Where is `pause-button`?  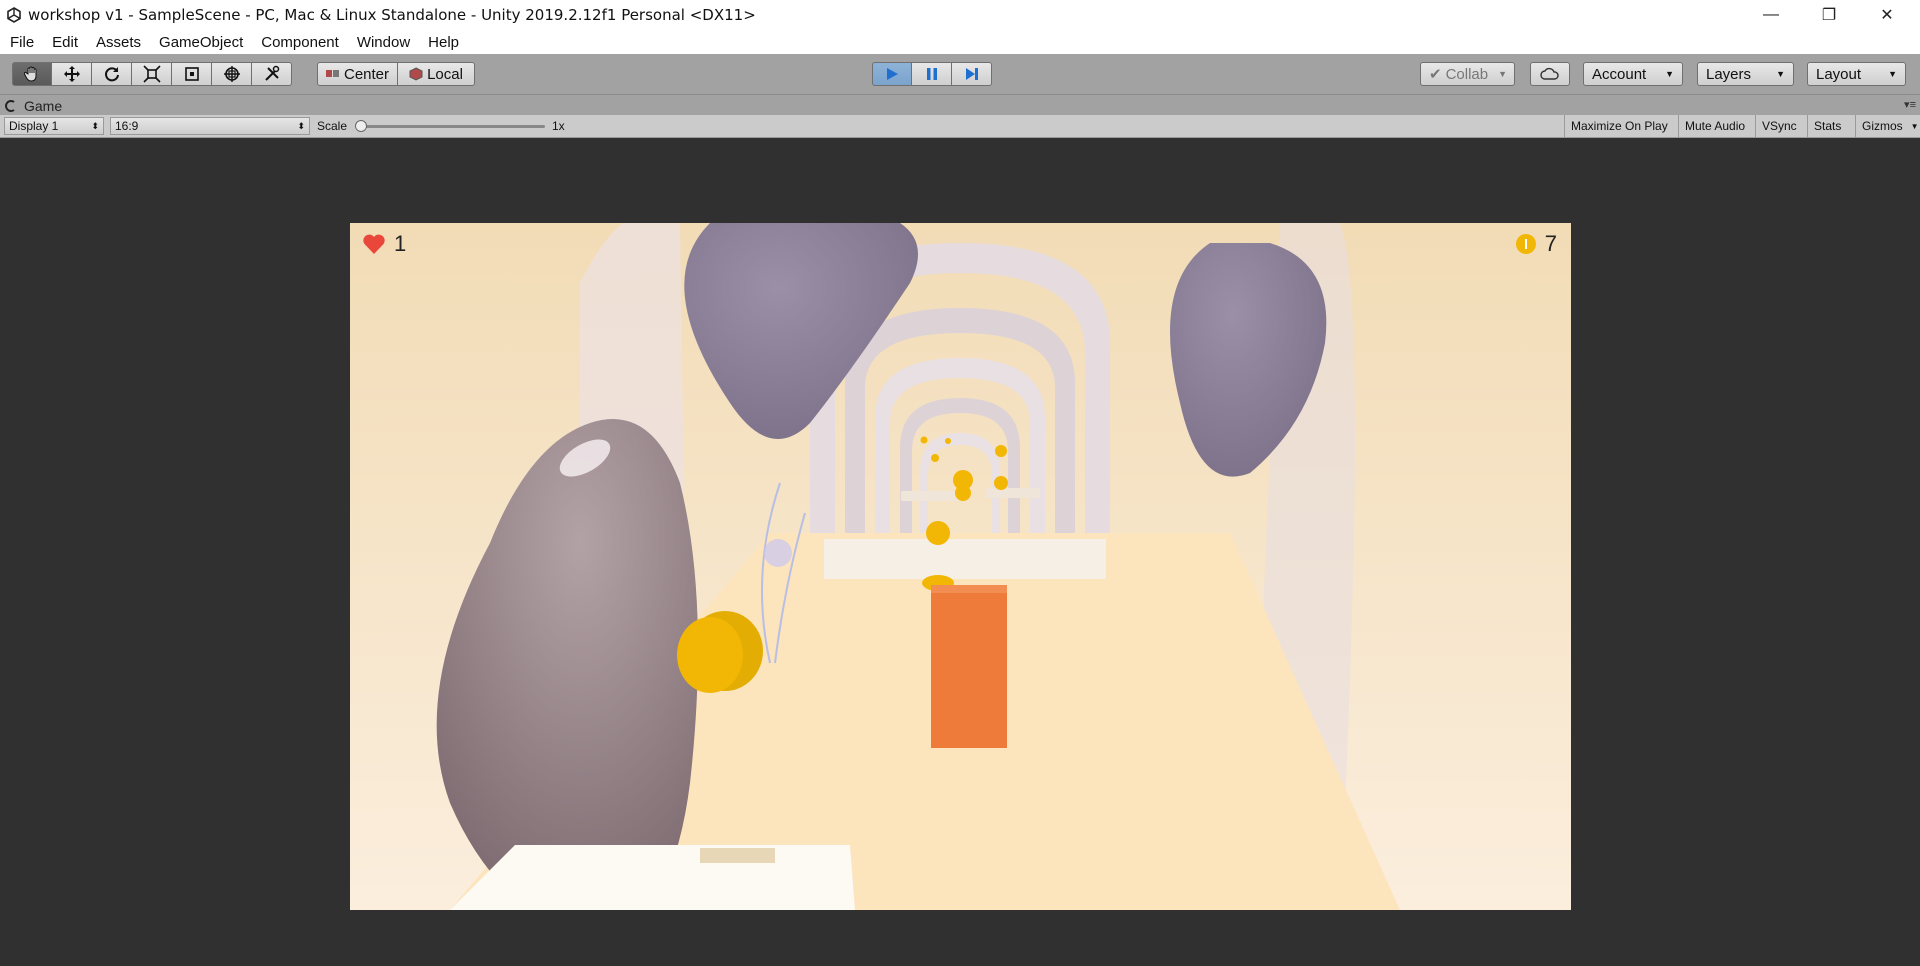 pause-button is located at coordinates (932, 74).